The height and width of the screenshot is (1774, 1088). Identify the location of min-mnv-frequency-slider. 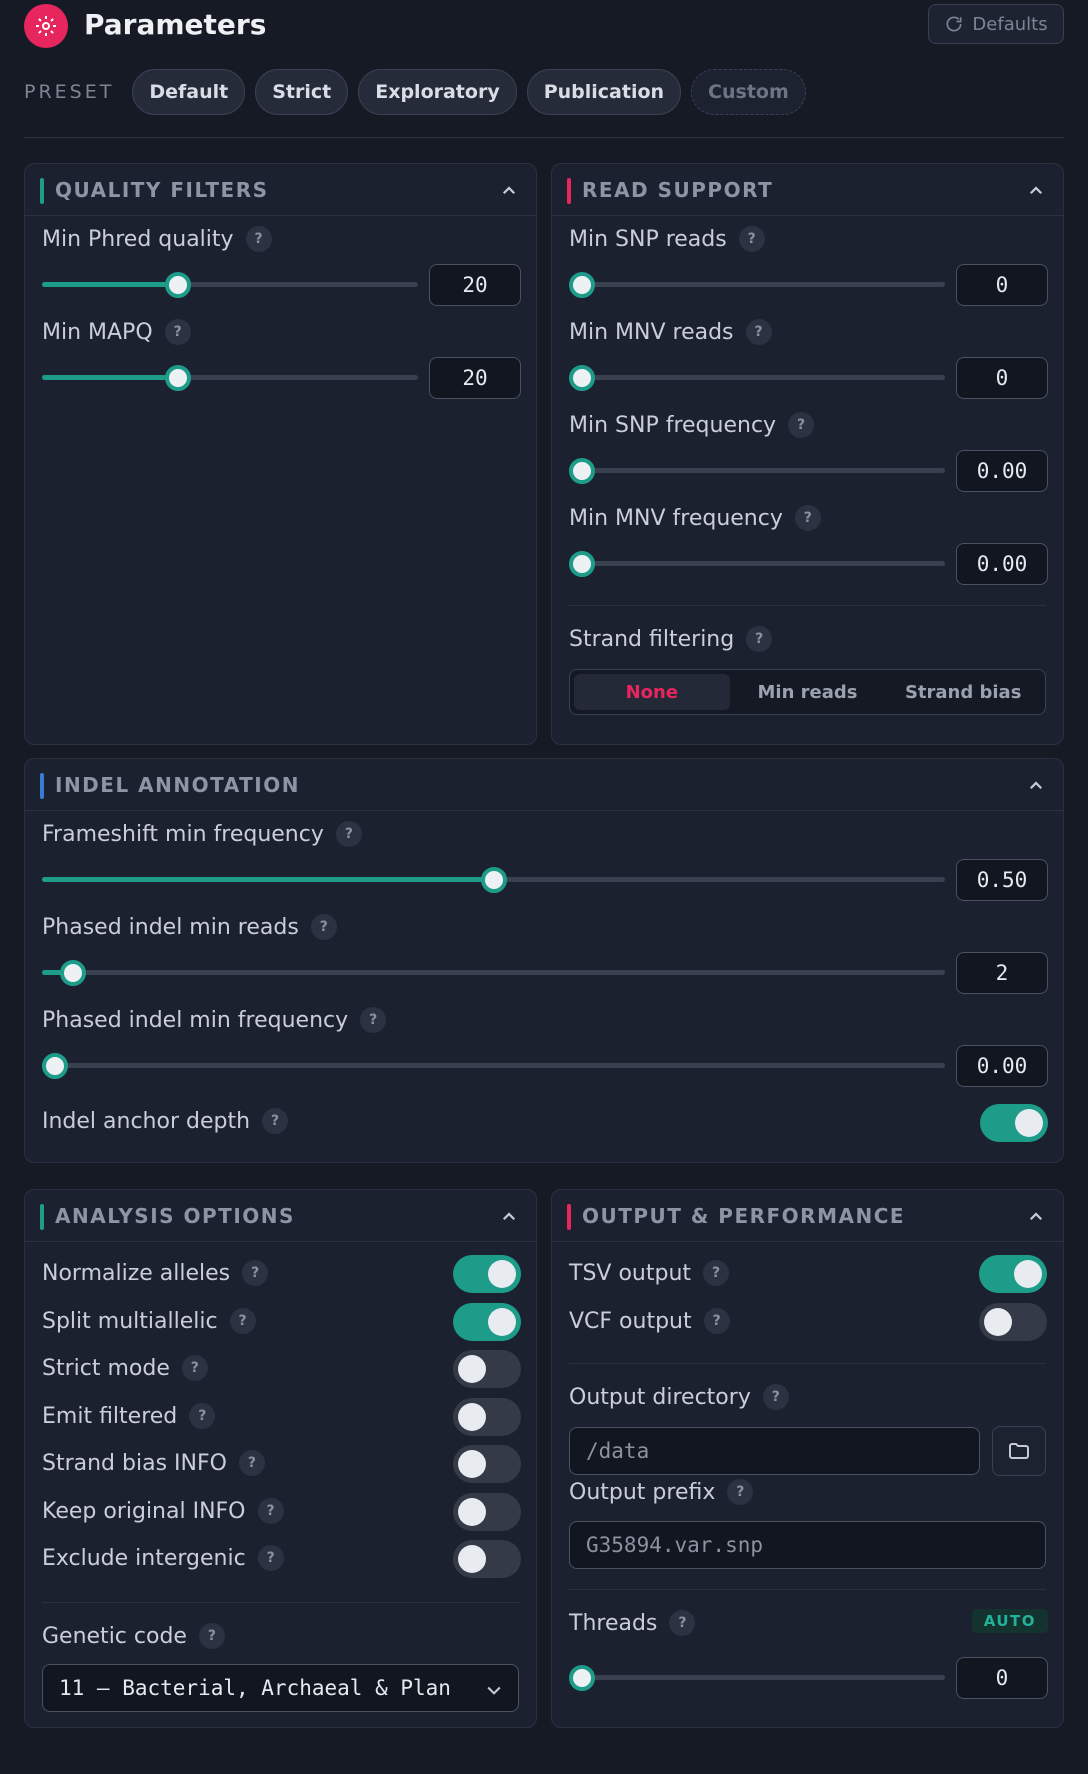
(757, 564).